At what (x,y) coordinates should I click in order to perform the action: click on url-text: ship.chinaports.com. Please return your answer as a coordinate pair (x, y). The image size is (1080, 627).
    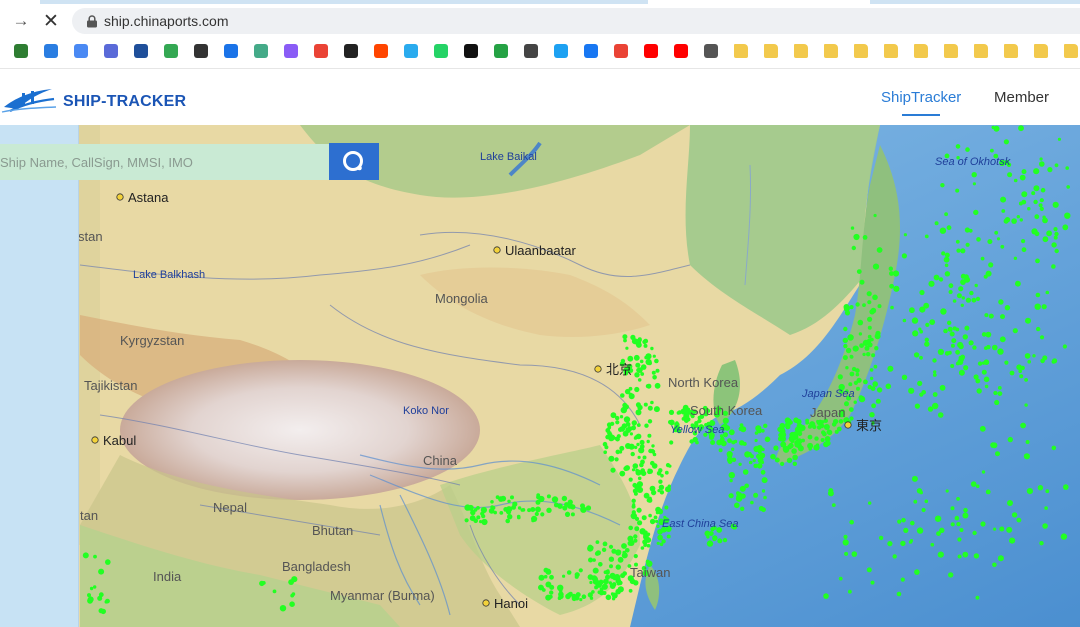
    Looking at the image, I should click on (166, 21).